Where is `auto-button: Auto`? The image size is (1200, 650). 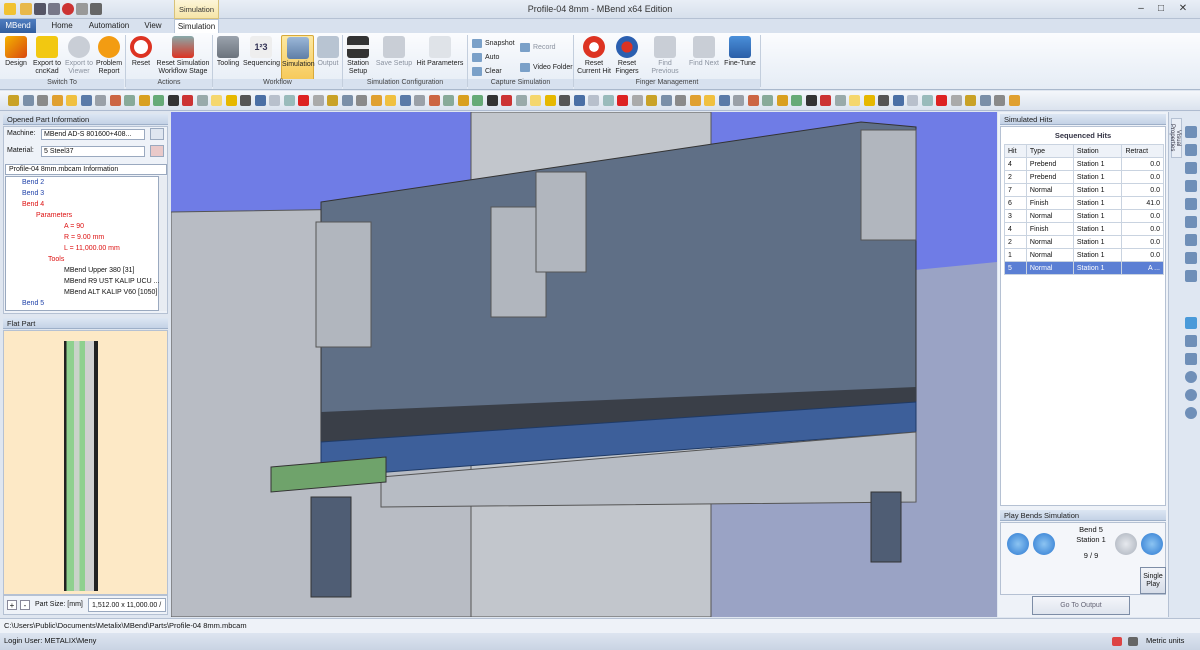 auto-button: Auto is located at coordinates (485, 57).